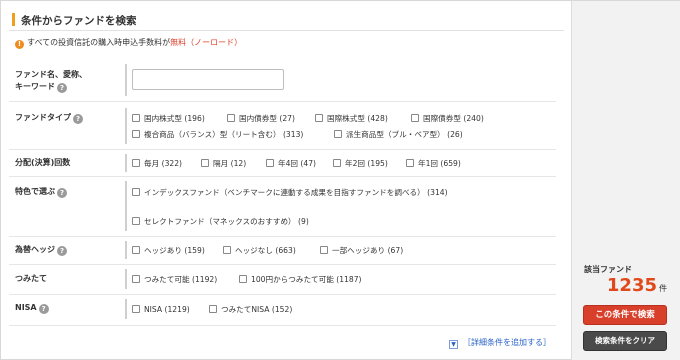 The height and width of the screenshot is (360, 680). I want to click on option-label: ヘッジあり (159), so click(174, 250).